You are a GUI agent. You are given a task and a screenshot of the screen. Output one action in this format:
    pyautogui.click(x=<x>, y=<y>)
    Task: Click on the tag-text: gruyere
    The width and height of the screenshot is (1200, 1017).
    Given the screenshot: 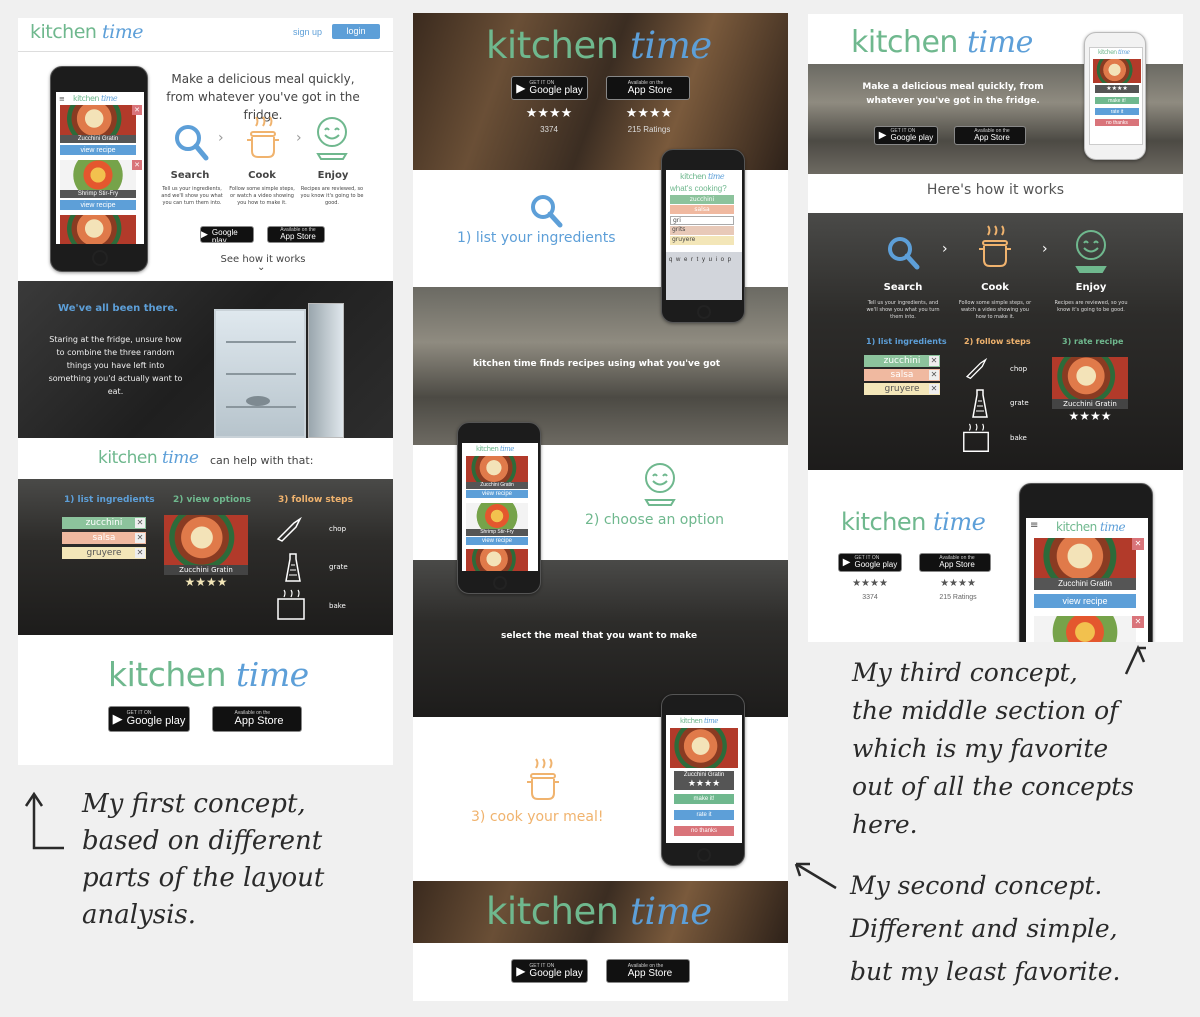 What is the action you would take?
    pyautogui.click(x=902, y=389)
    